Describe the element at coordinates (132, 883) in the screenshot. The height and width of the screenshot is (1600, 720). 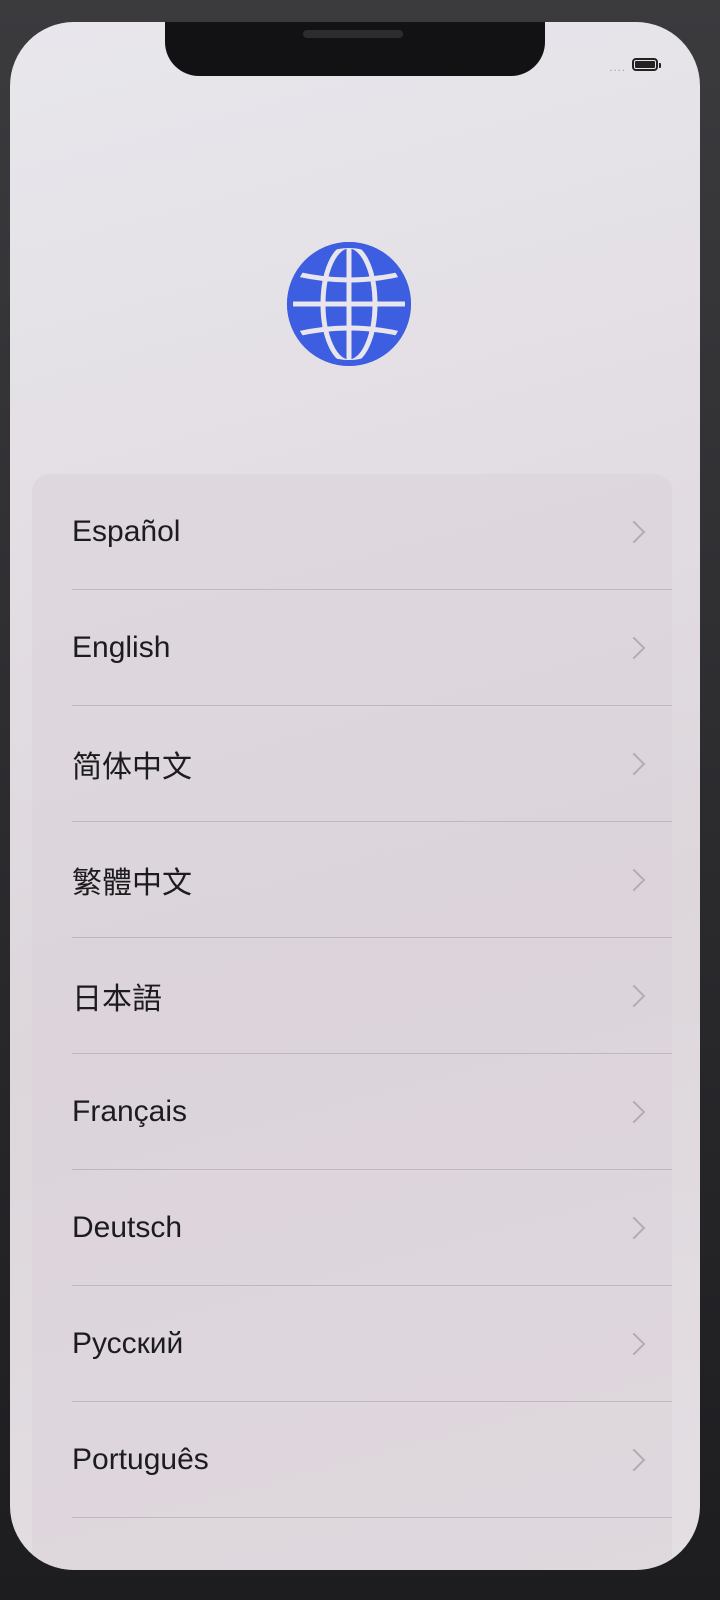
I see `language-label: 繁體中文` at that location.